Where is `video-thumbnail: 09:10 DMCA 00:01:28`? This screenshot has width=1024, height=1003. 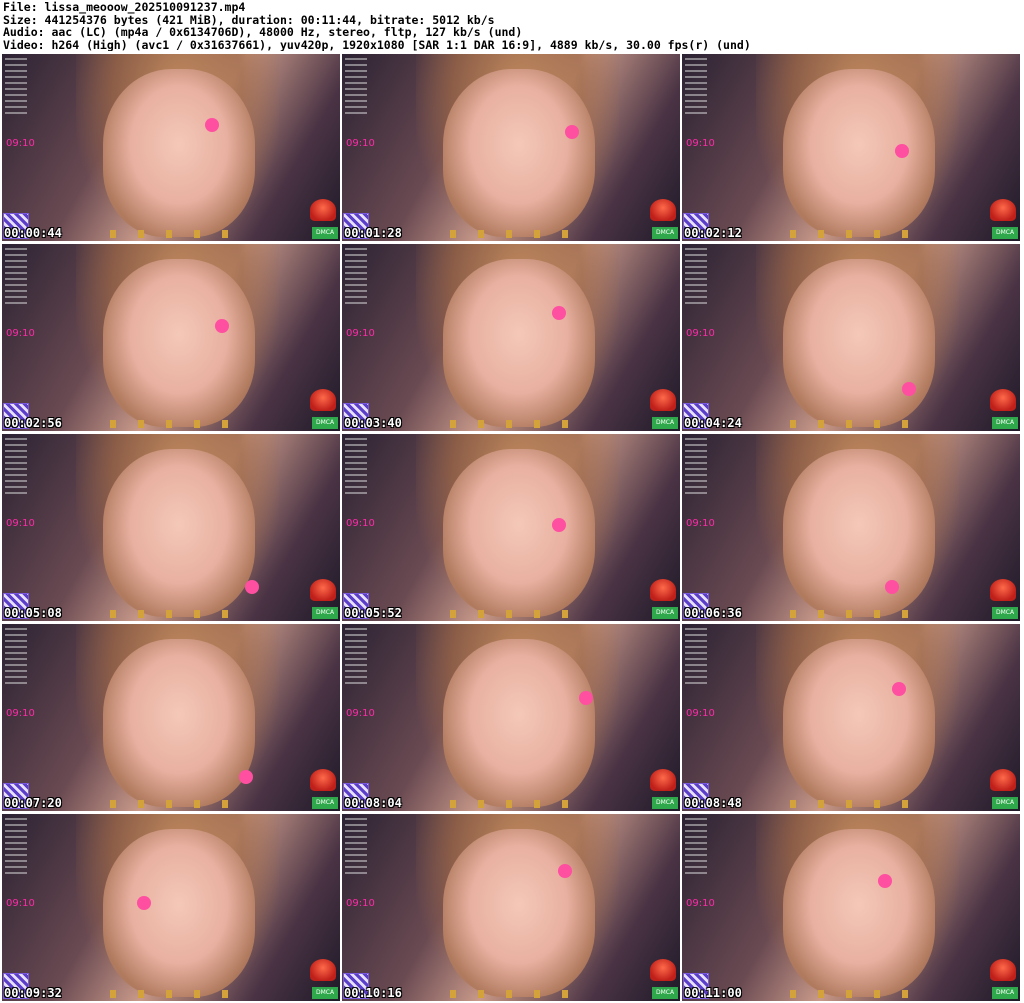 video-thumbnail: 09:10 DMCA 00:01:28 is located at coordinates (511, 147).